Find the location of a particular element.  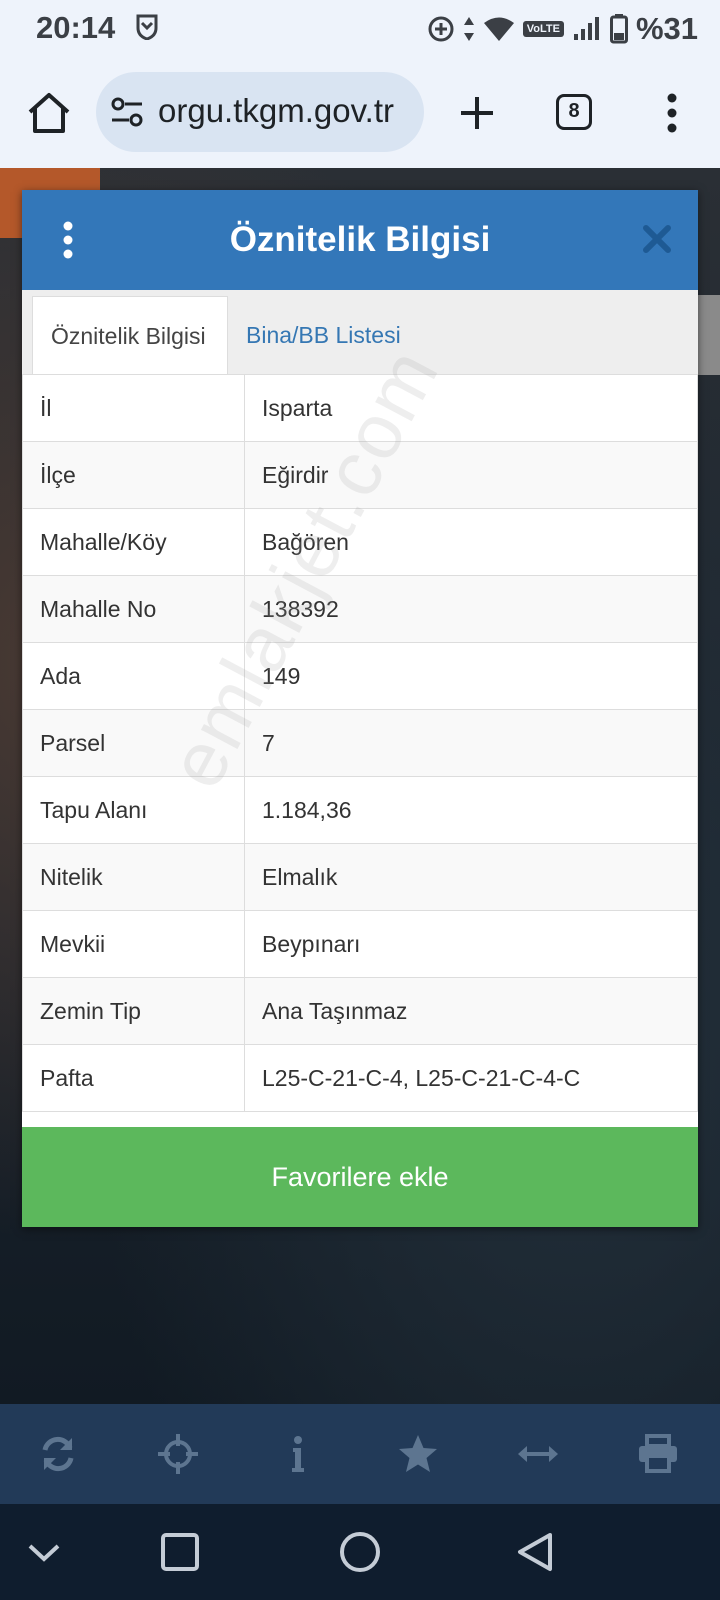

attribute-value: Eğirdir is located at coordinates (471, 475).